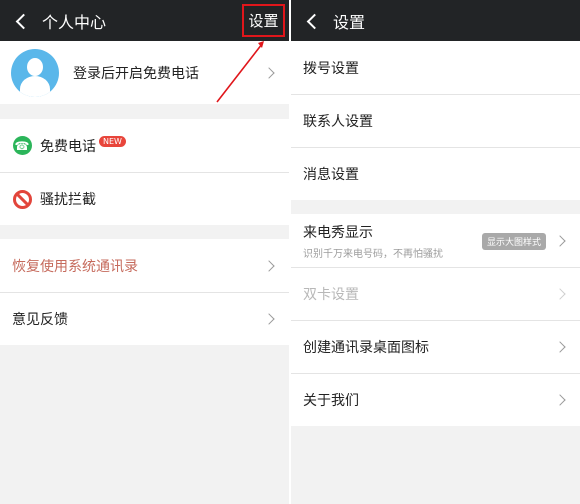 Image resolution: width=580 pixels, height=504 pixels. I want to click on settings-button: 设置, so click(263, 20).